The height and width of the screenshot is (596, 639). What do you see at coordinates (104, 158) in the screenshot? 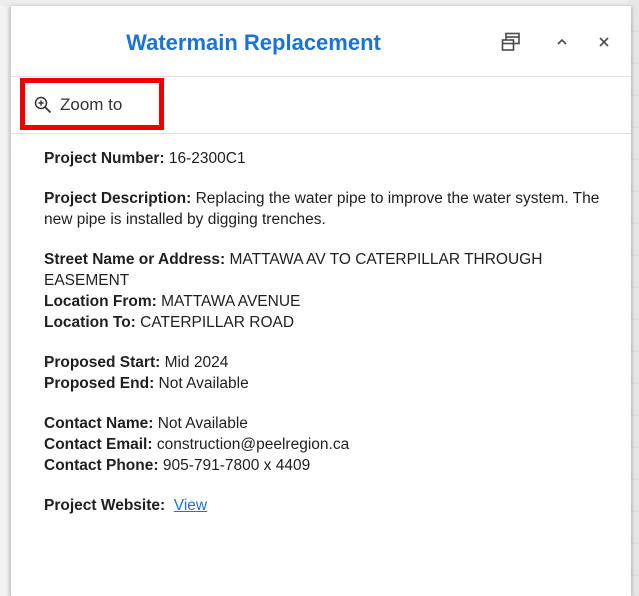
I see `project-number-label: Project Number:` at bounding box center [104, 158].